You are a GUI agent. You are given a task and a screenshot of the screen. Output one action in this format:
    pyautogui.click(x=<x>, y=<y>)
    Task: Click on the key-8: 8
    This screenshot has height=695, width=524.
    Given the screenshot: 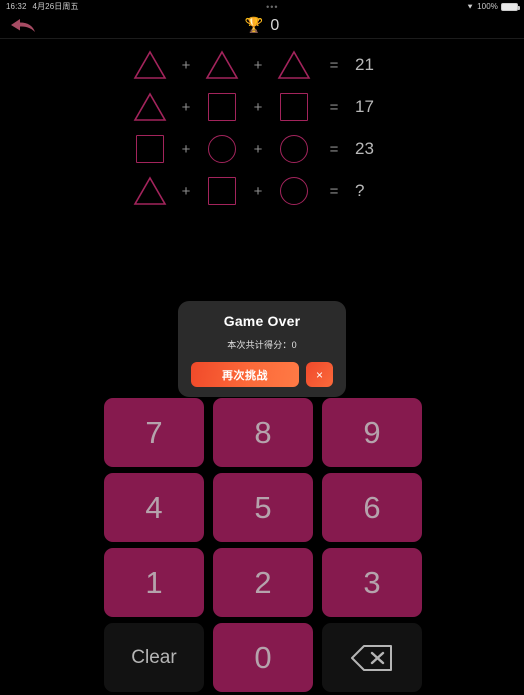 What is the action you would take?
    pyautogui.click(x=263, y=432)
    